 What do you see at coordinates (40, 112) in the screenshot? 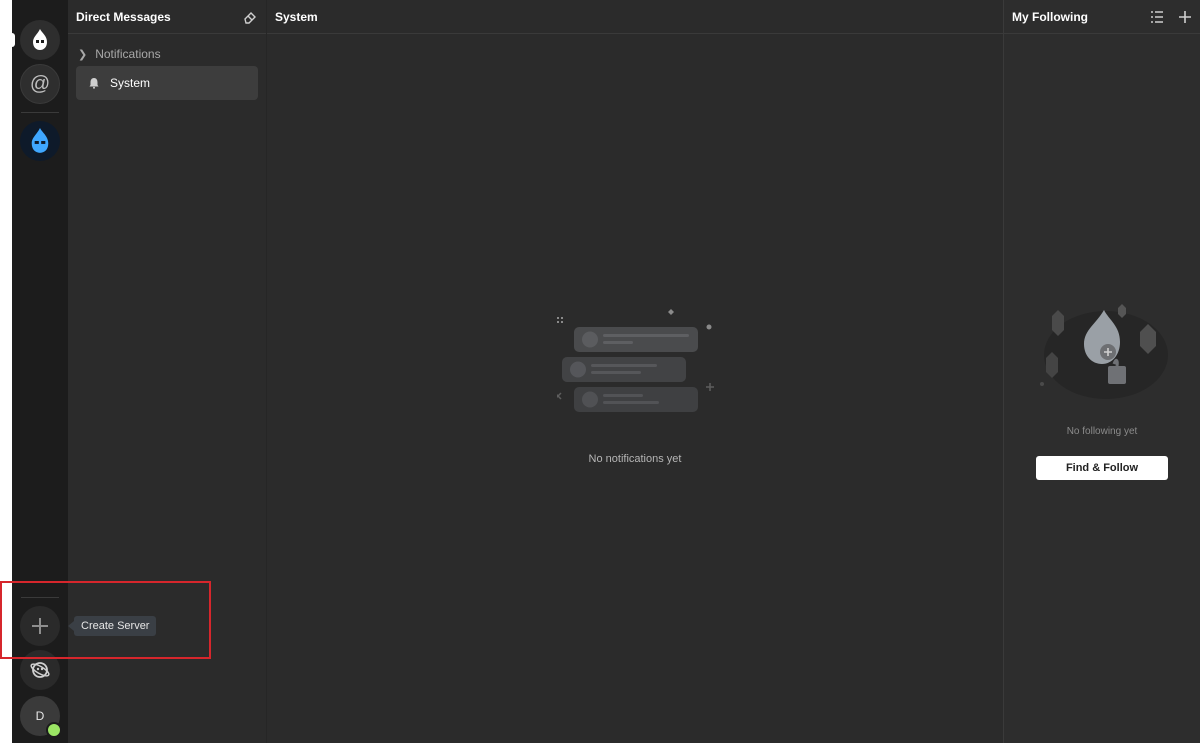
I see `rail-divider` at bounding box center [40, 112].